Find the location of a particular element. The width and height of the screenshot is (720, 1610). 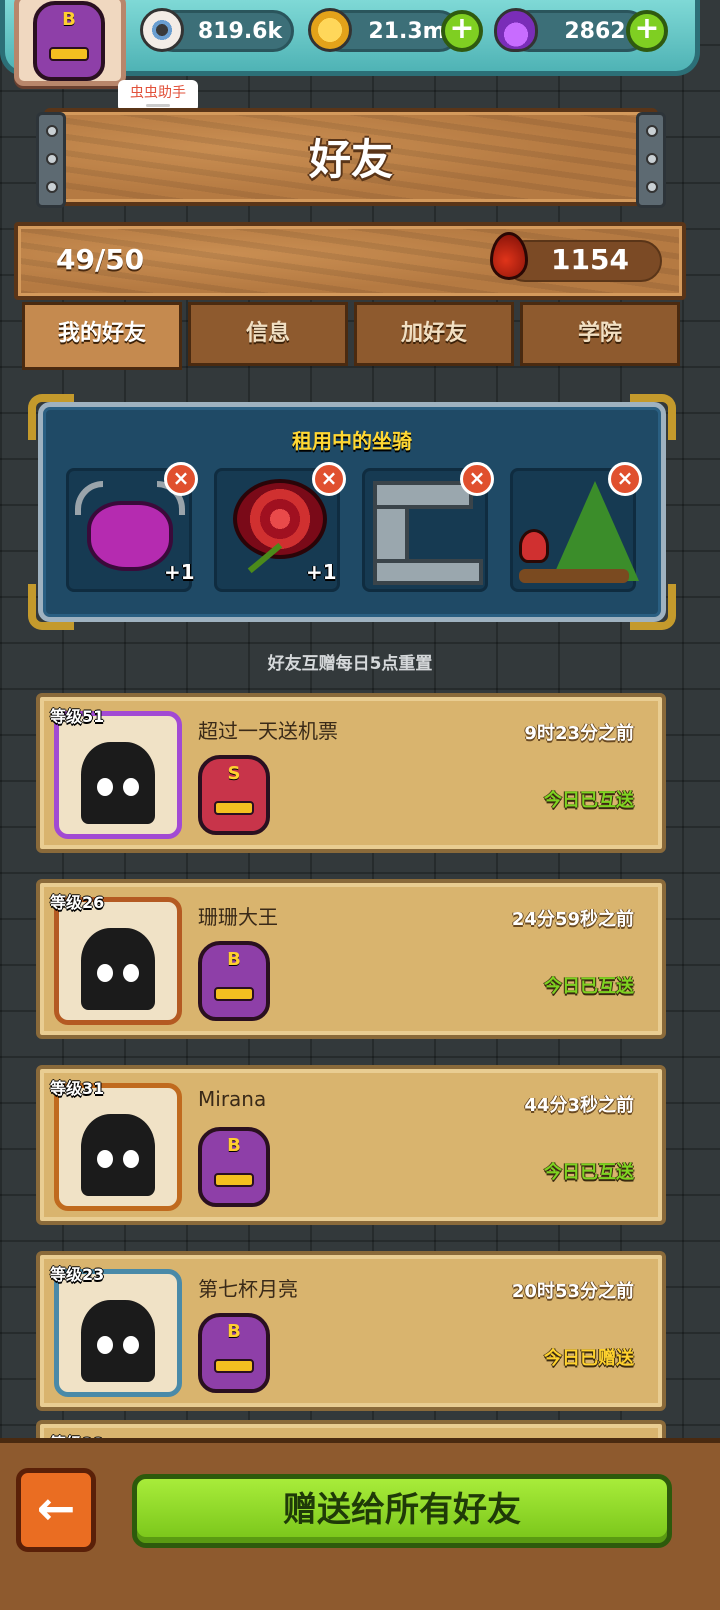

blood-value: 1154 is located at coordinates (590, 259).